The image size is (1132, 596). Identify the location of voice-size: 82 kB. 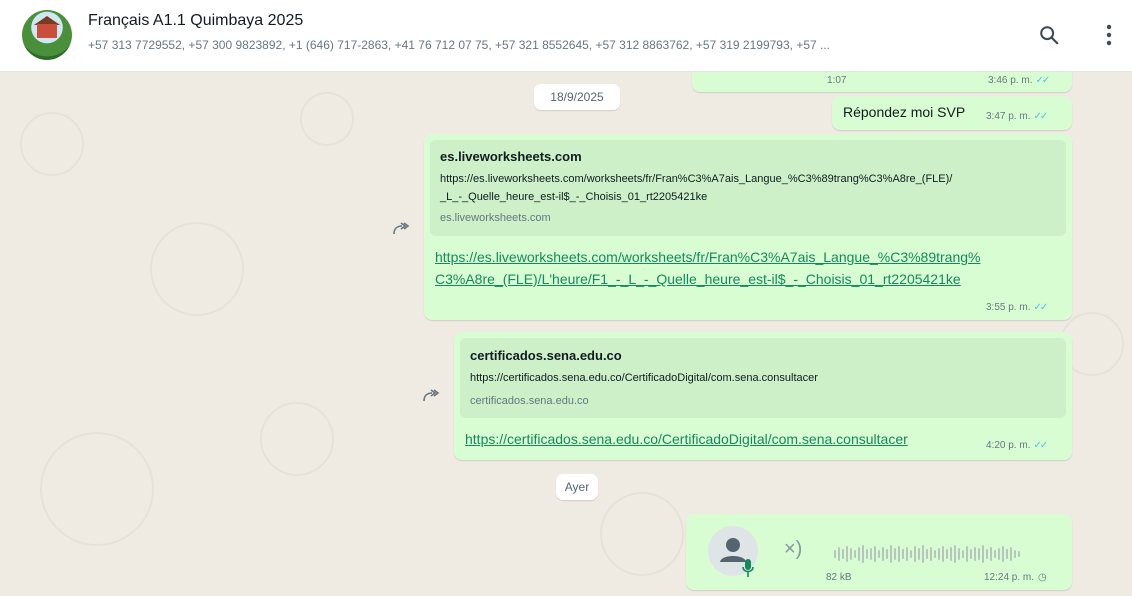
(839, 577).